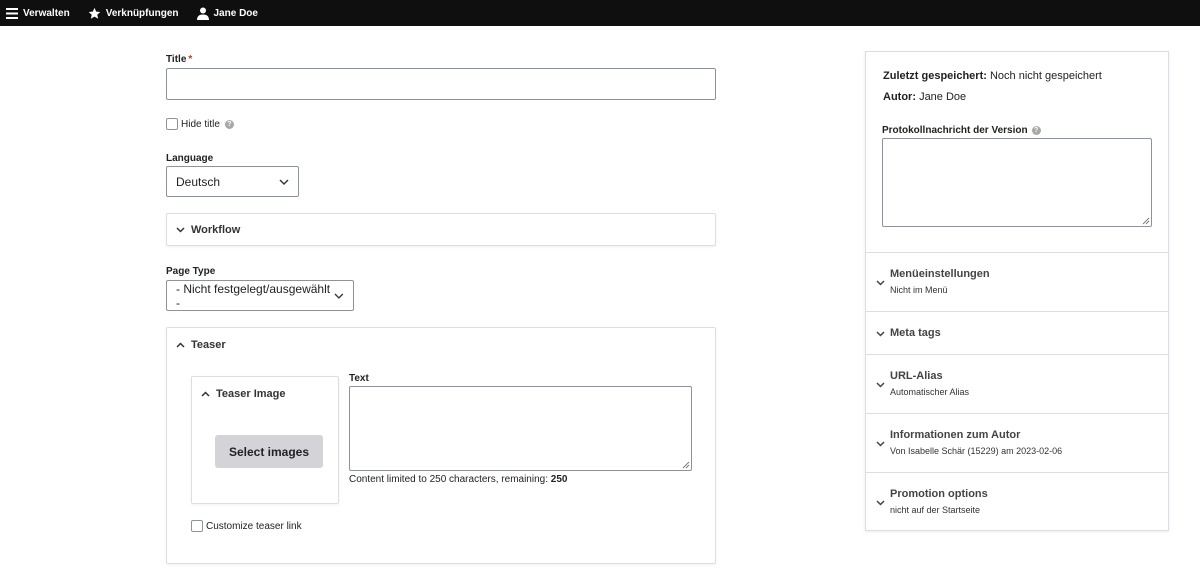  I want to click on author-info: Autor: Jane Doe, so click(924, 97).